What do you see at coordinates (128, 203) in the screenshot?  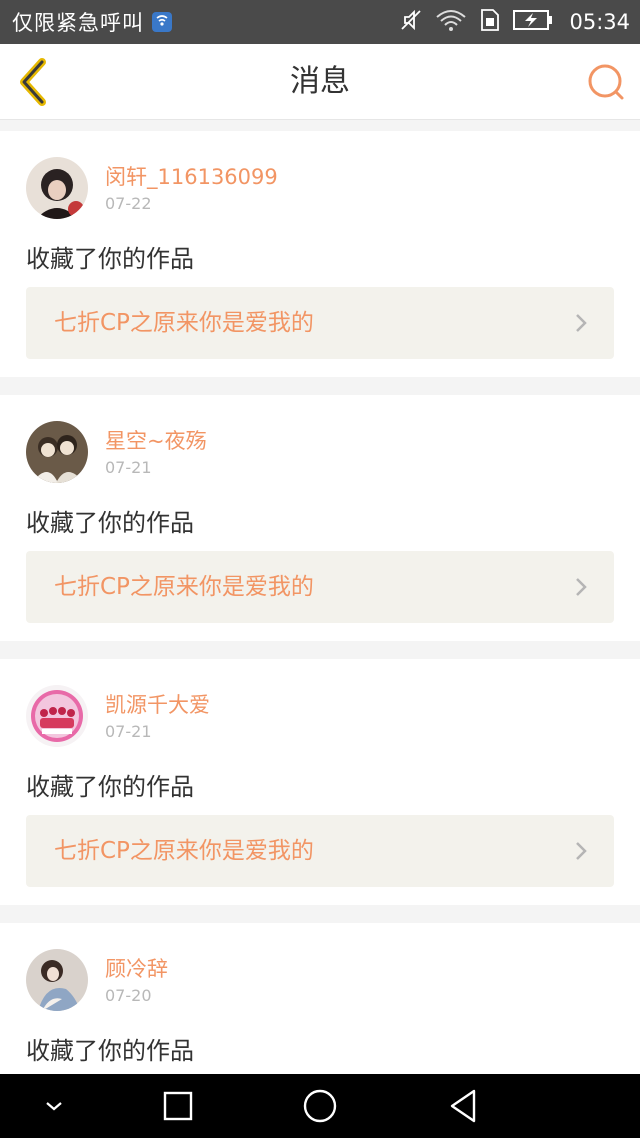 I see `message-date: 07-22` at bounding box center [128, 203].